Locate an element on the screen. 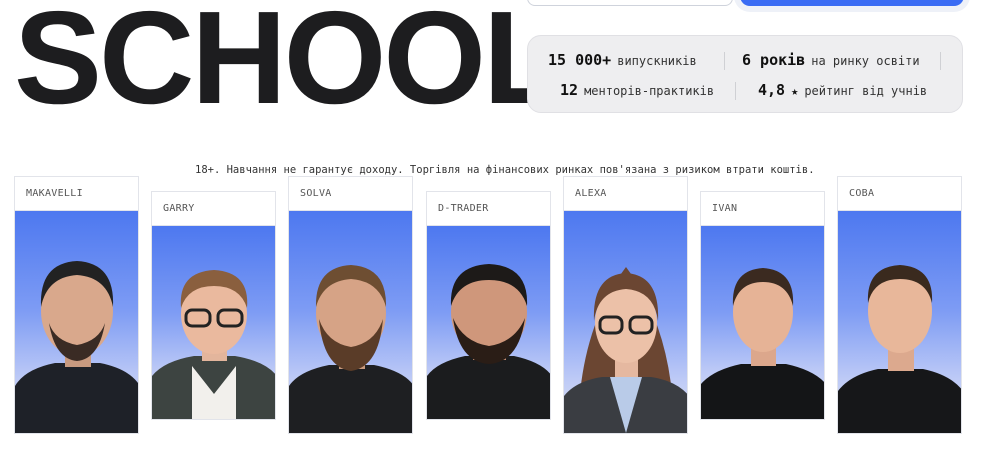 The height and width of the screenshot is (452, 1000). mentor-card: MAKAVELLI is located at coordinates (76, 305).